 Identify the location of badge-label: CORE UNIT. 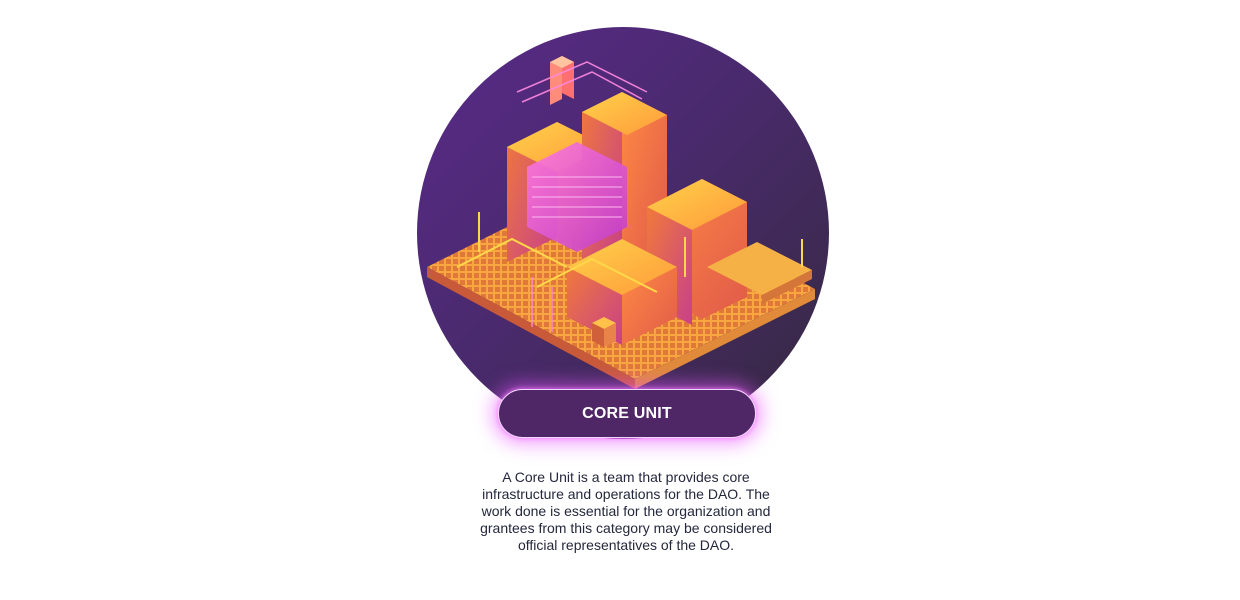
(627, 413).